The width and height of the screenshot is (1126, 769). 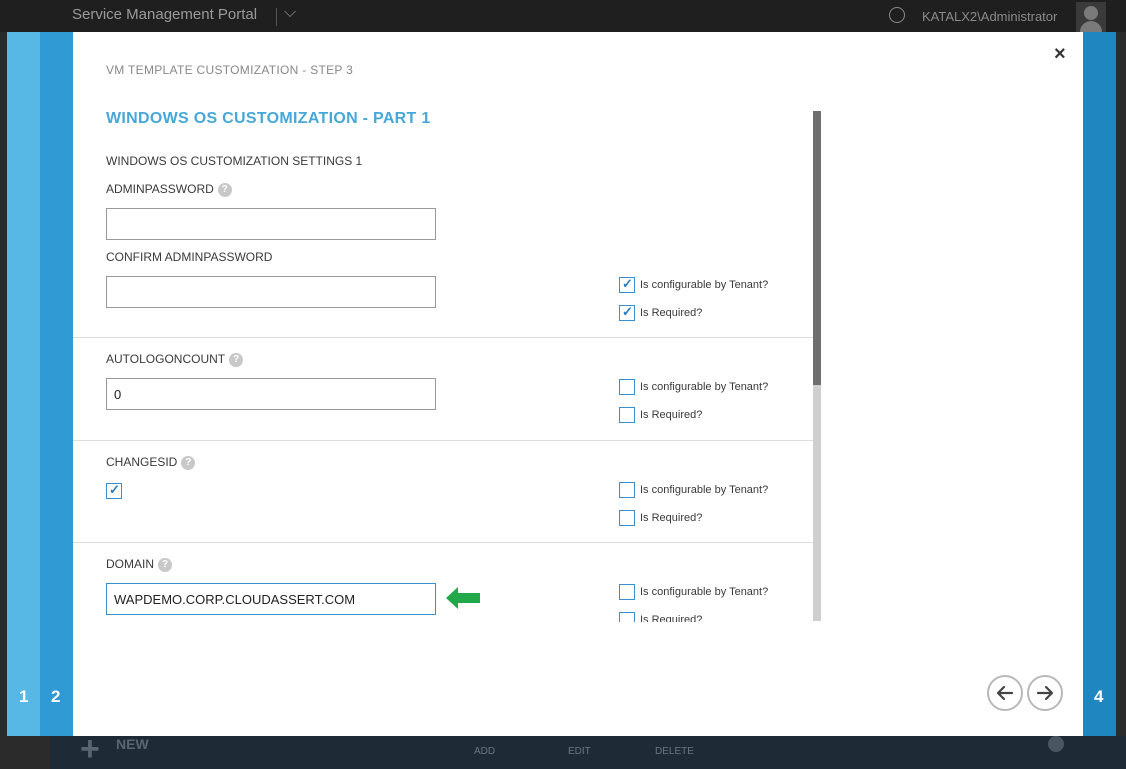 What do you see at coordinates (160, 189) in the screenshot?
I see `adminpassword-label-text: ADMINPASSWORD` at bounding box center [160, 189].